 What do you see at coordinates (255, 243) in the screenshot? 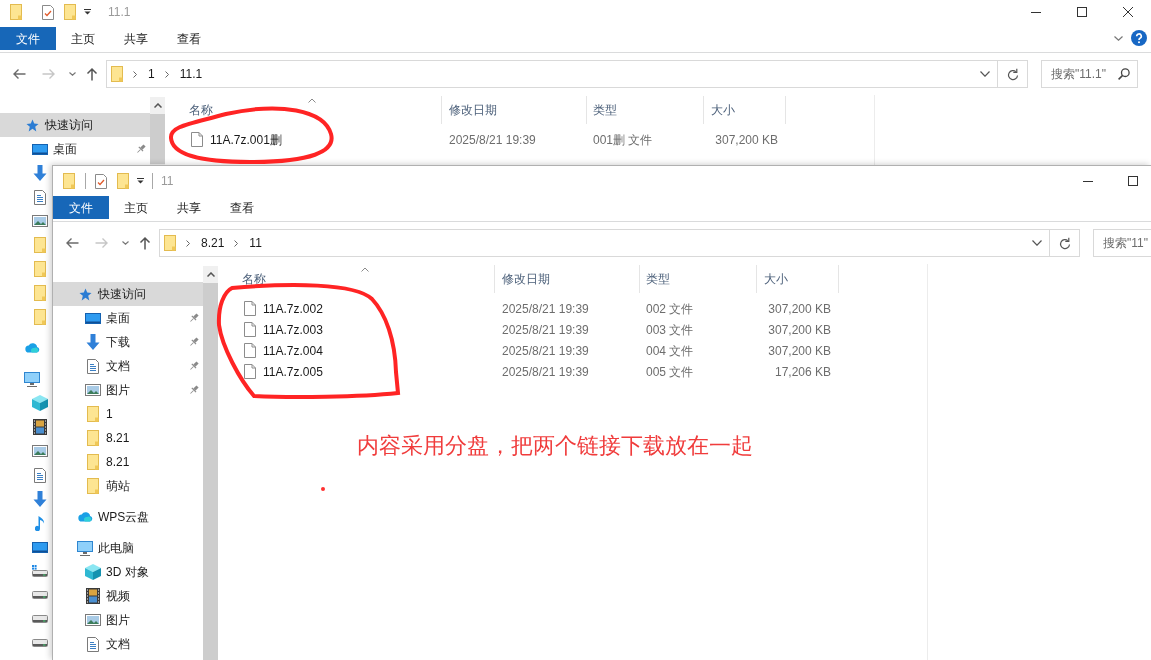
I see `breadcrumb: 11` at bounding box center [255, 243].